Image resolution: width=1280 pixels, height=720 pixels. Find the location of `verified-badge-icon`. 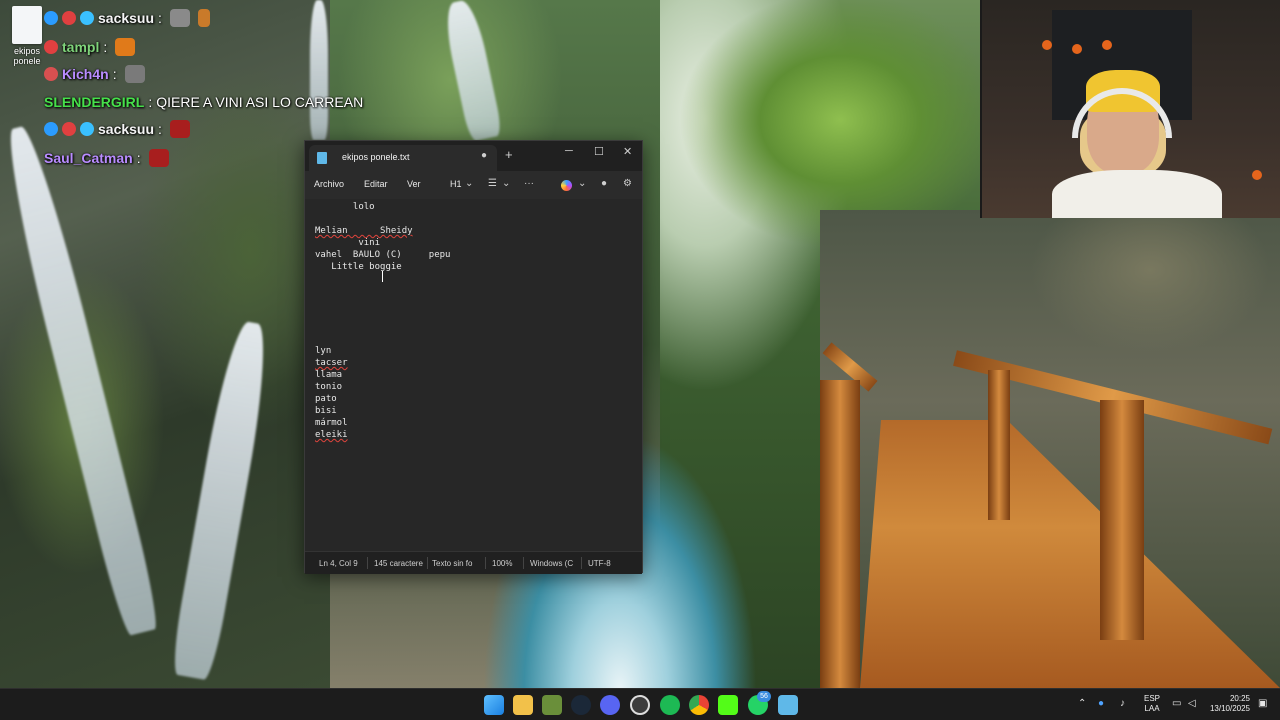

verified-badge-icon is located at coordinates (51, 18).